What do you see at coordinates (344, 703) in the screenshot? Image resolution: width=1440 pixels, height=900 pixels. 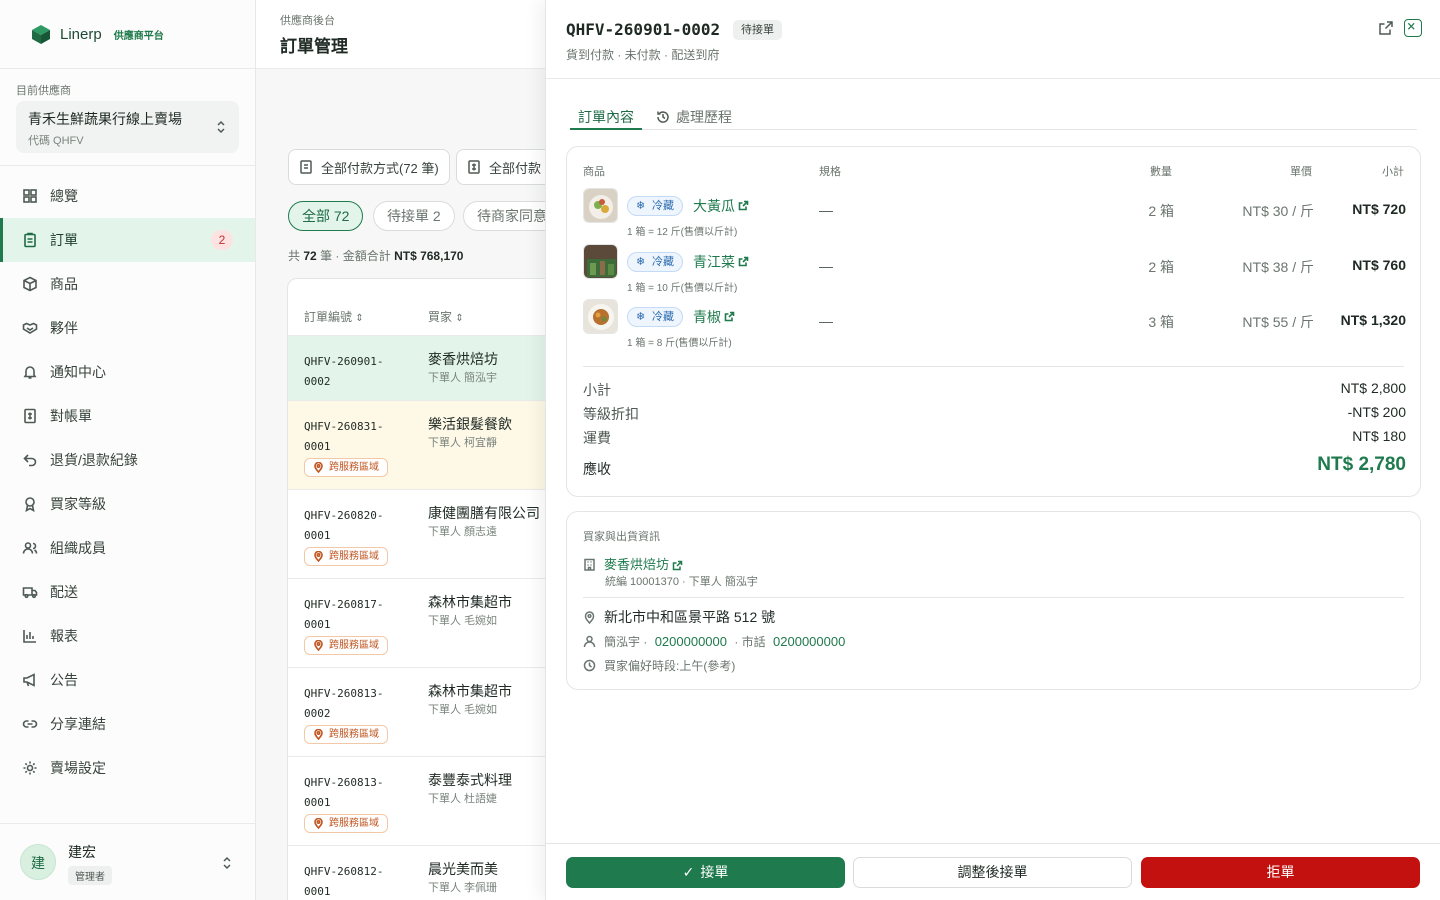 I see `order-id: QHFV-260813-0002` at bounding box center [344, 703].